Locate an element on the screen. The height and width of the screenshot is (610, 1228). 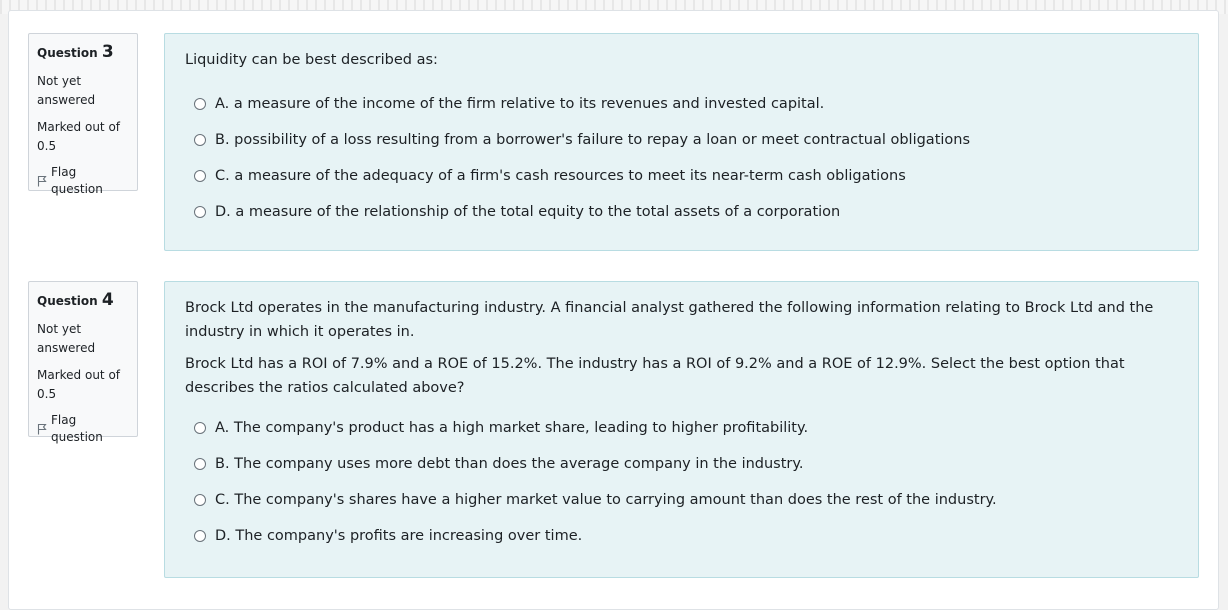
question-number: Question 3 is located at coordinates (83, 53).